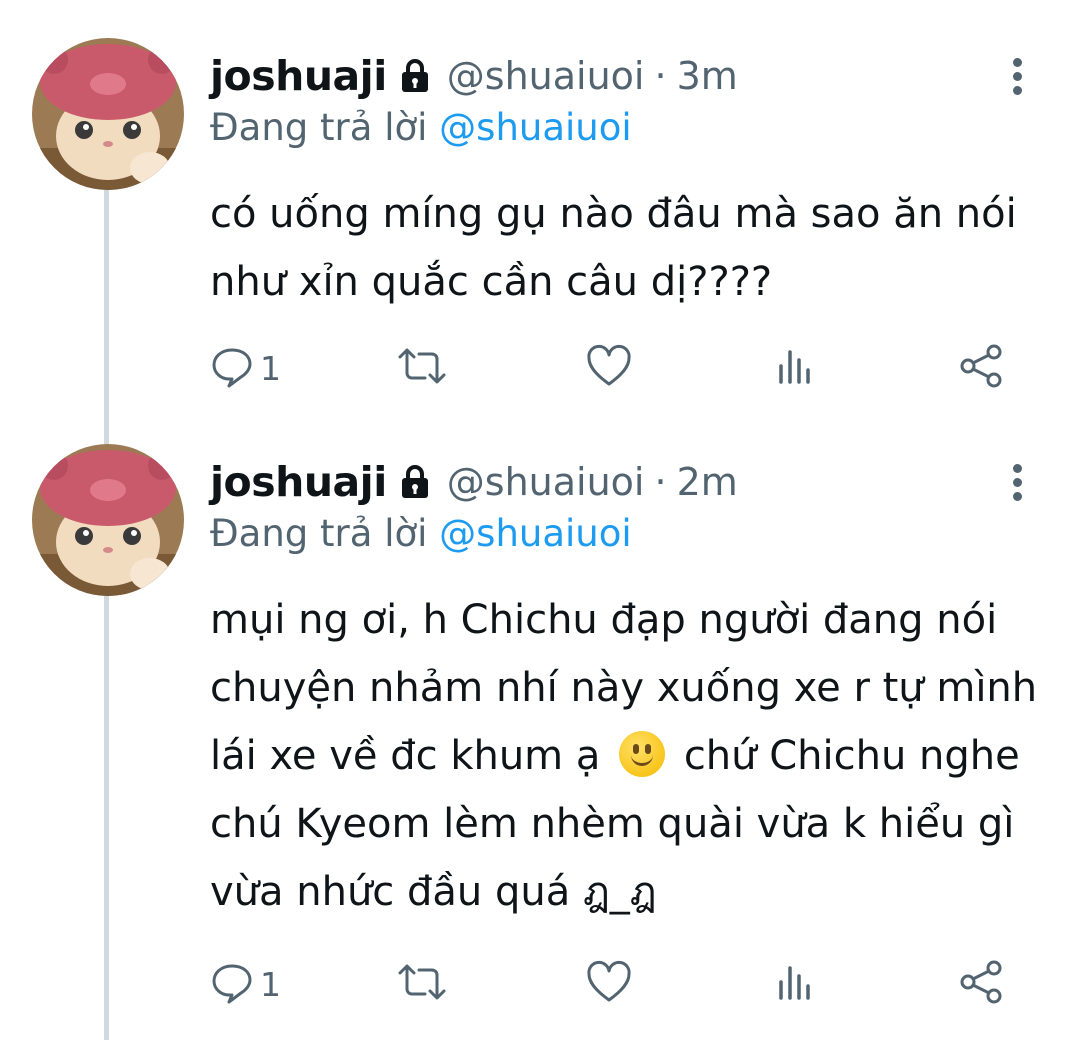 The width and height of the screenshot is (1080, 1040). I want to click on timestamp: 2m, so click(707, 482).